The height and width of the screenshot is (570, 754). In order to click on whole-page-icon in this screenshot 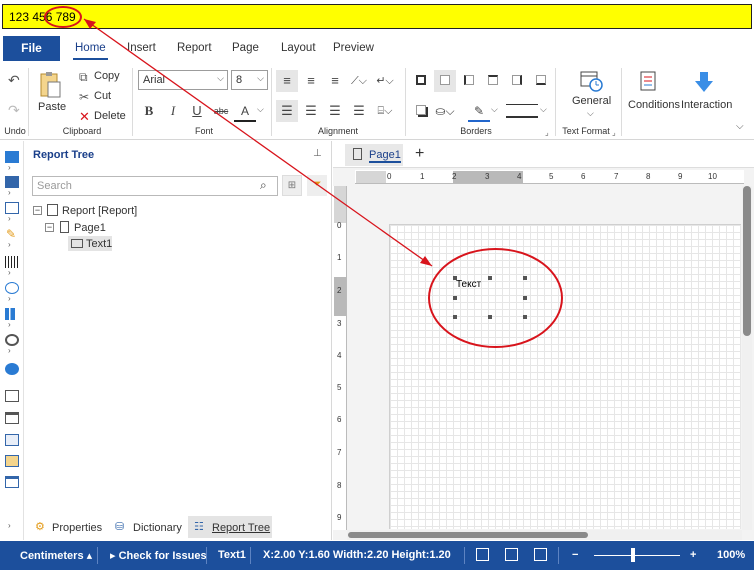, I will do `click(511, 554)`.